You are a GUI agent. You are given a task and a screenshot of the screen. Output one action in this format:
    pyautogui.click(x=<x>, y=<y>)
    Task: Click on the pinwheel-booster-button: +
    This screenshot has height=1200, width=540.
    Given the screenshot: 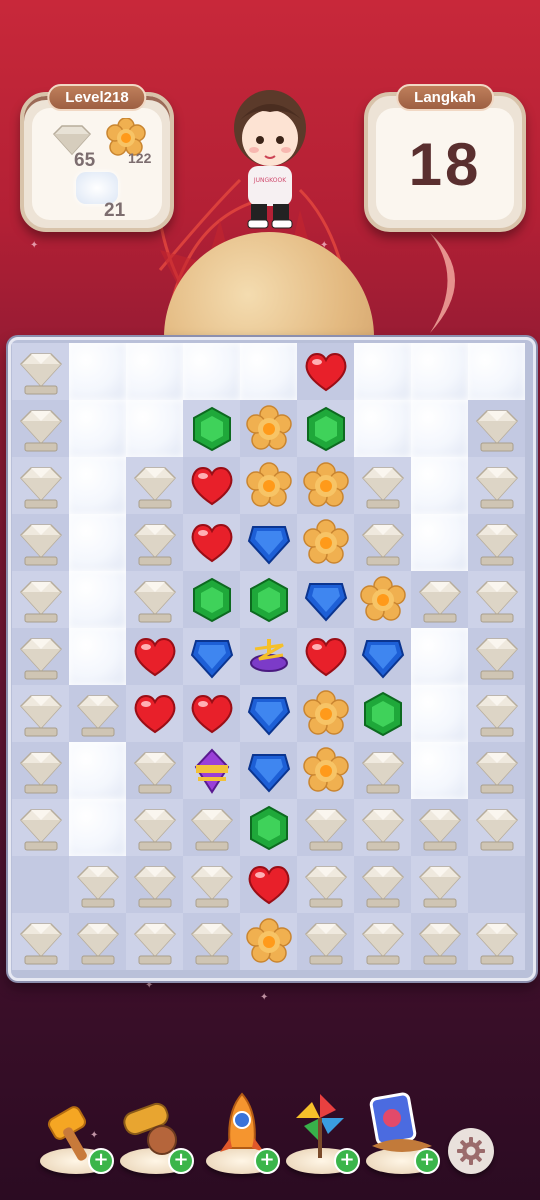 What is the action you would take?
    pyautogui.click(x=322, y=1133)
    